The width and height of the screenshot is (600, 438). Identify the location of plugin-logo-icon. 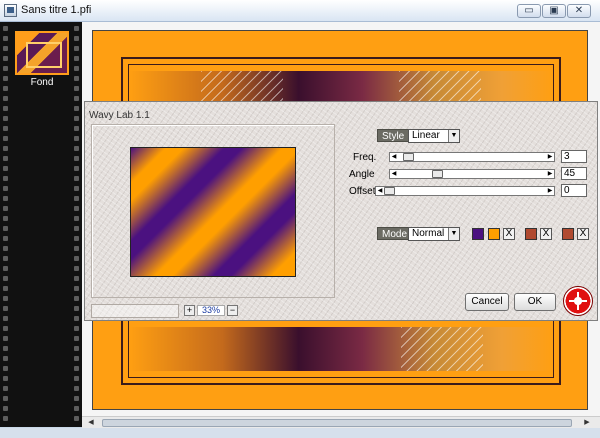
(578, 301).